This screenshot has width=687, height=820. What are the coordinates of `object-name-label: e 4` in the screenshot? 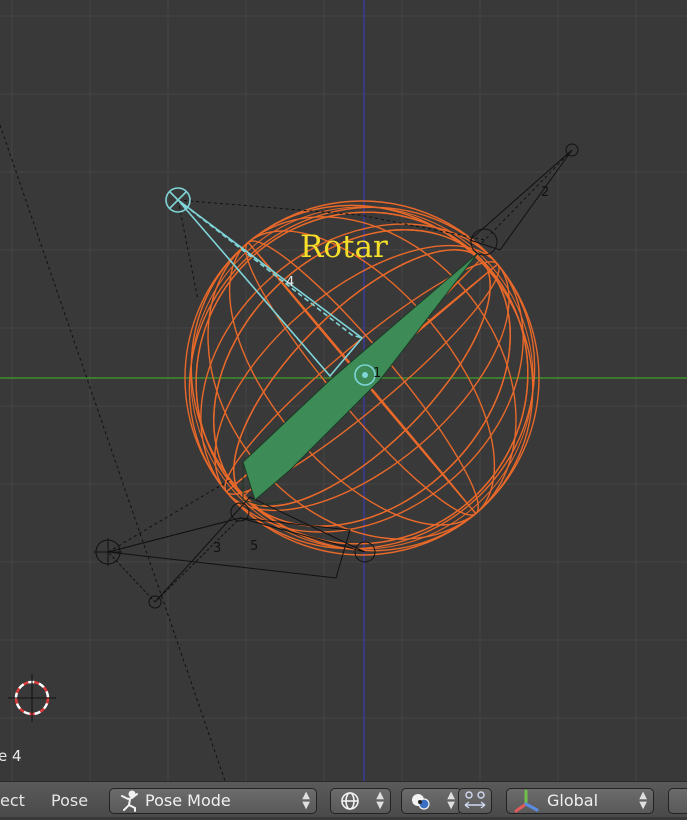 It's located at (11, 756).